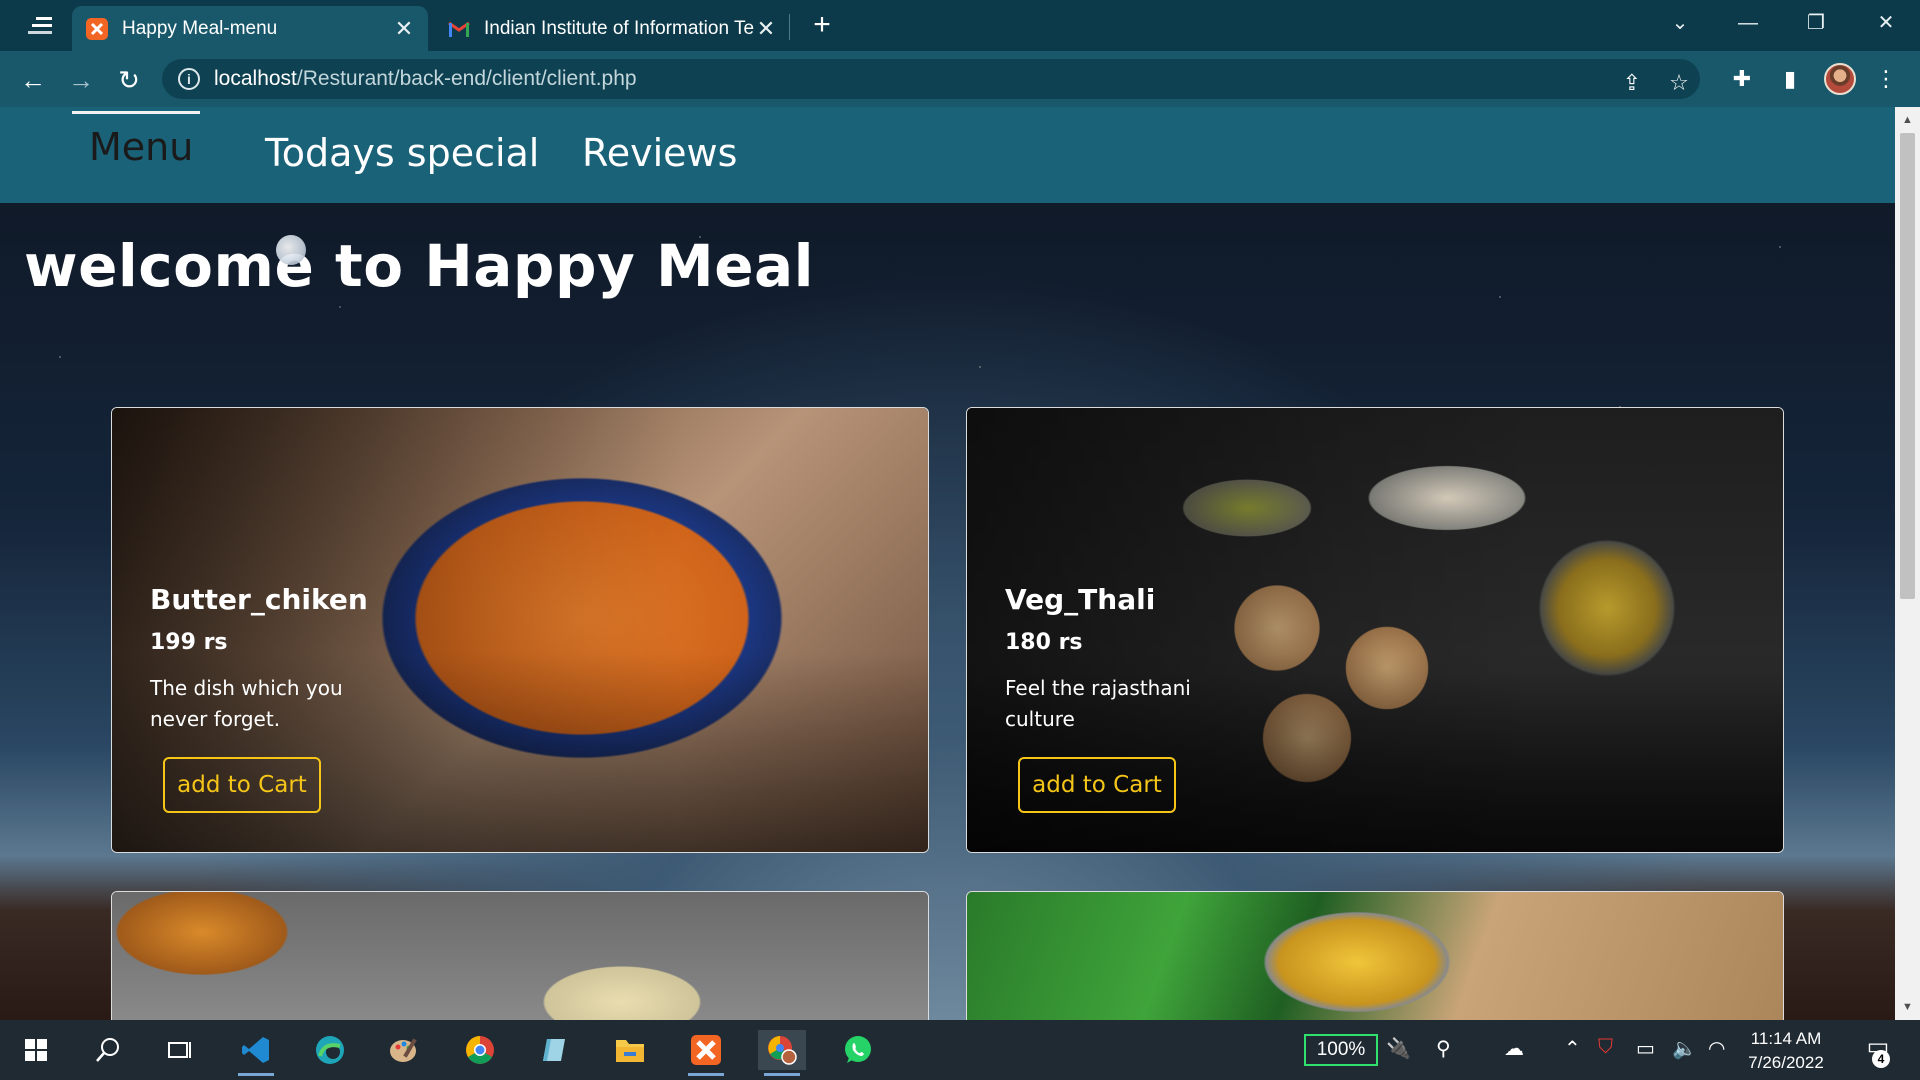 The image size is (1920, 1080). I want to click on paint-icon, so click(404, 1050).